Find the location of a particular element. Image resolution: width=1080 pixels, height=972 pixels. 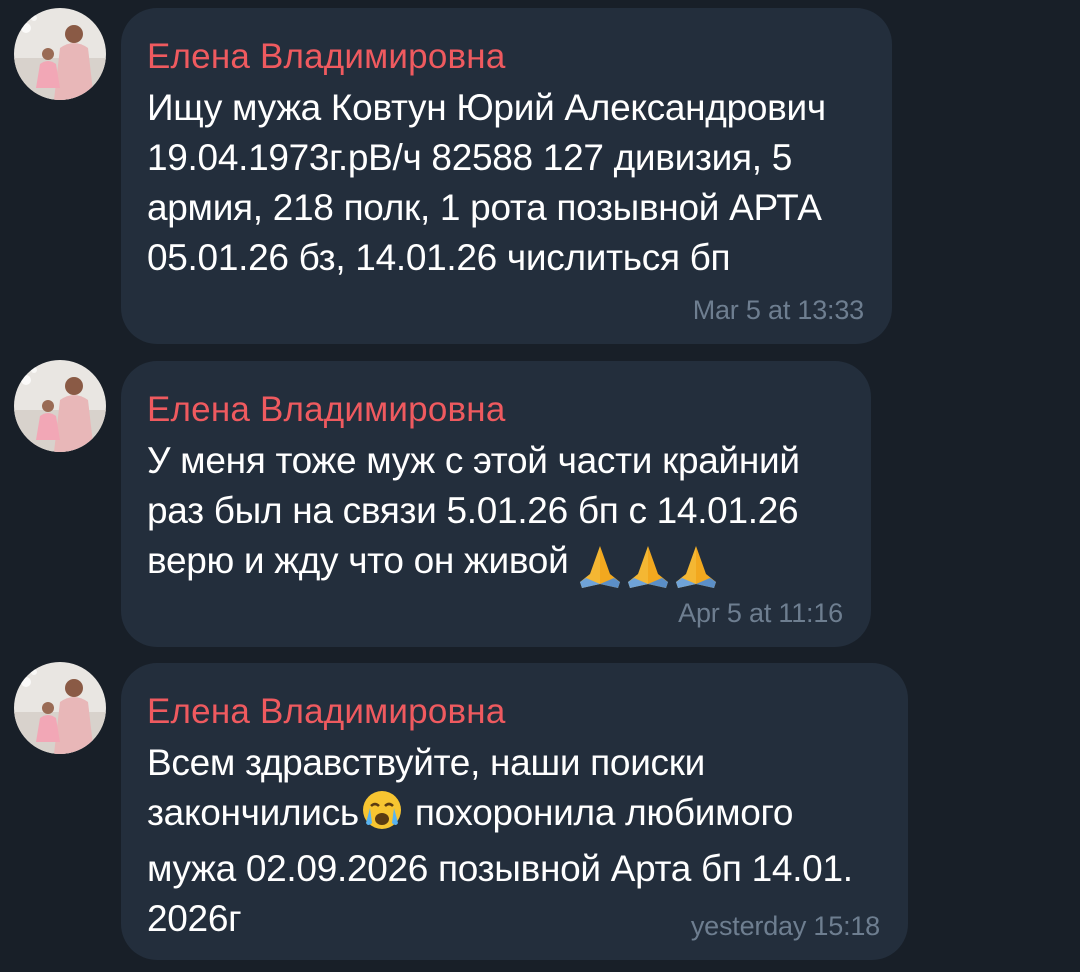

message-timestamp: Mar 5 at 13:33 is located at coordinates (778, 310).